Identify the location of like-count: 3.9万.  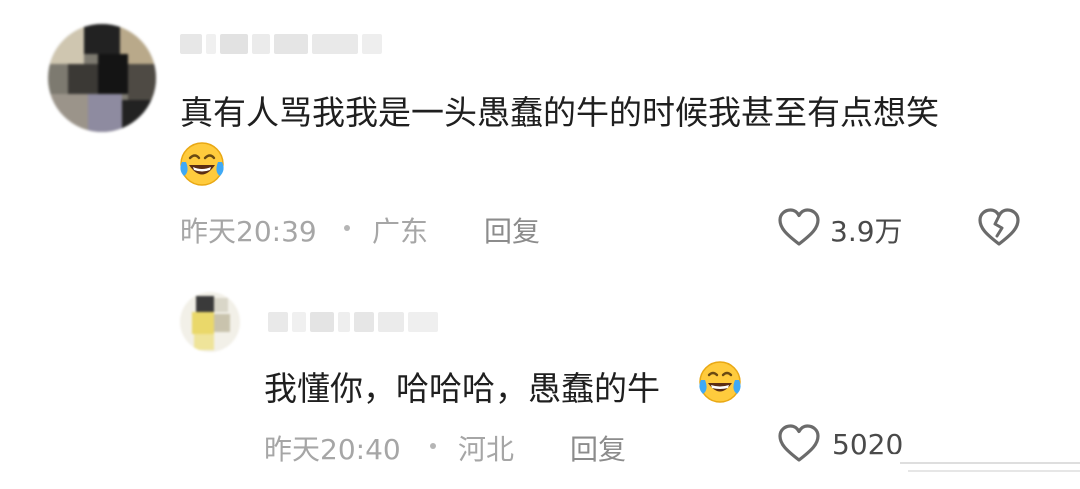
(866, 231).